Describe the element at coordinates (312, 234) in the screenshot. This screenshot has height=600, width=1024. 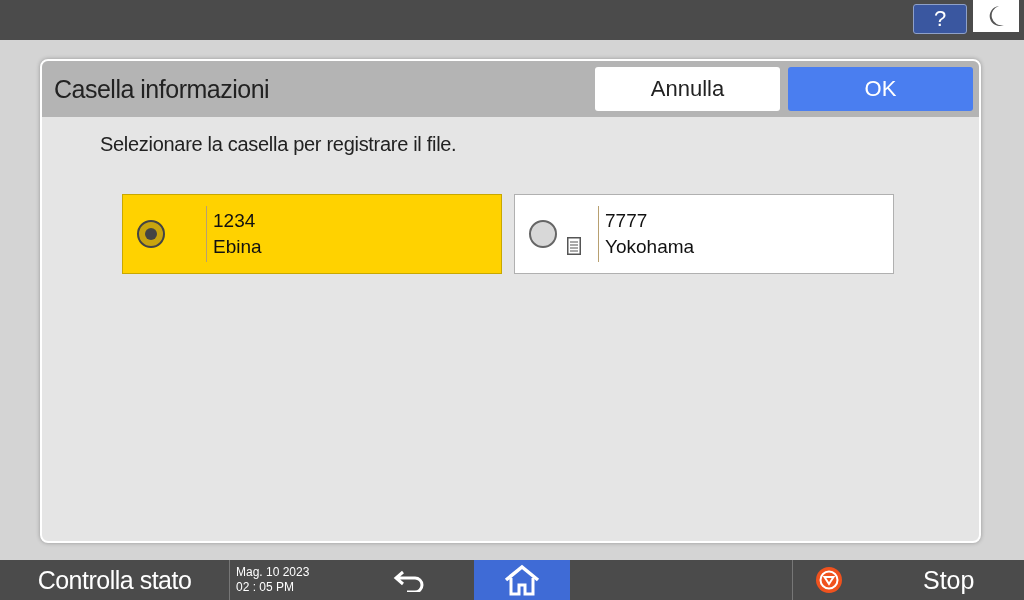
I see `box-card: 1234 Ebina` at that location.